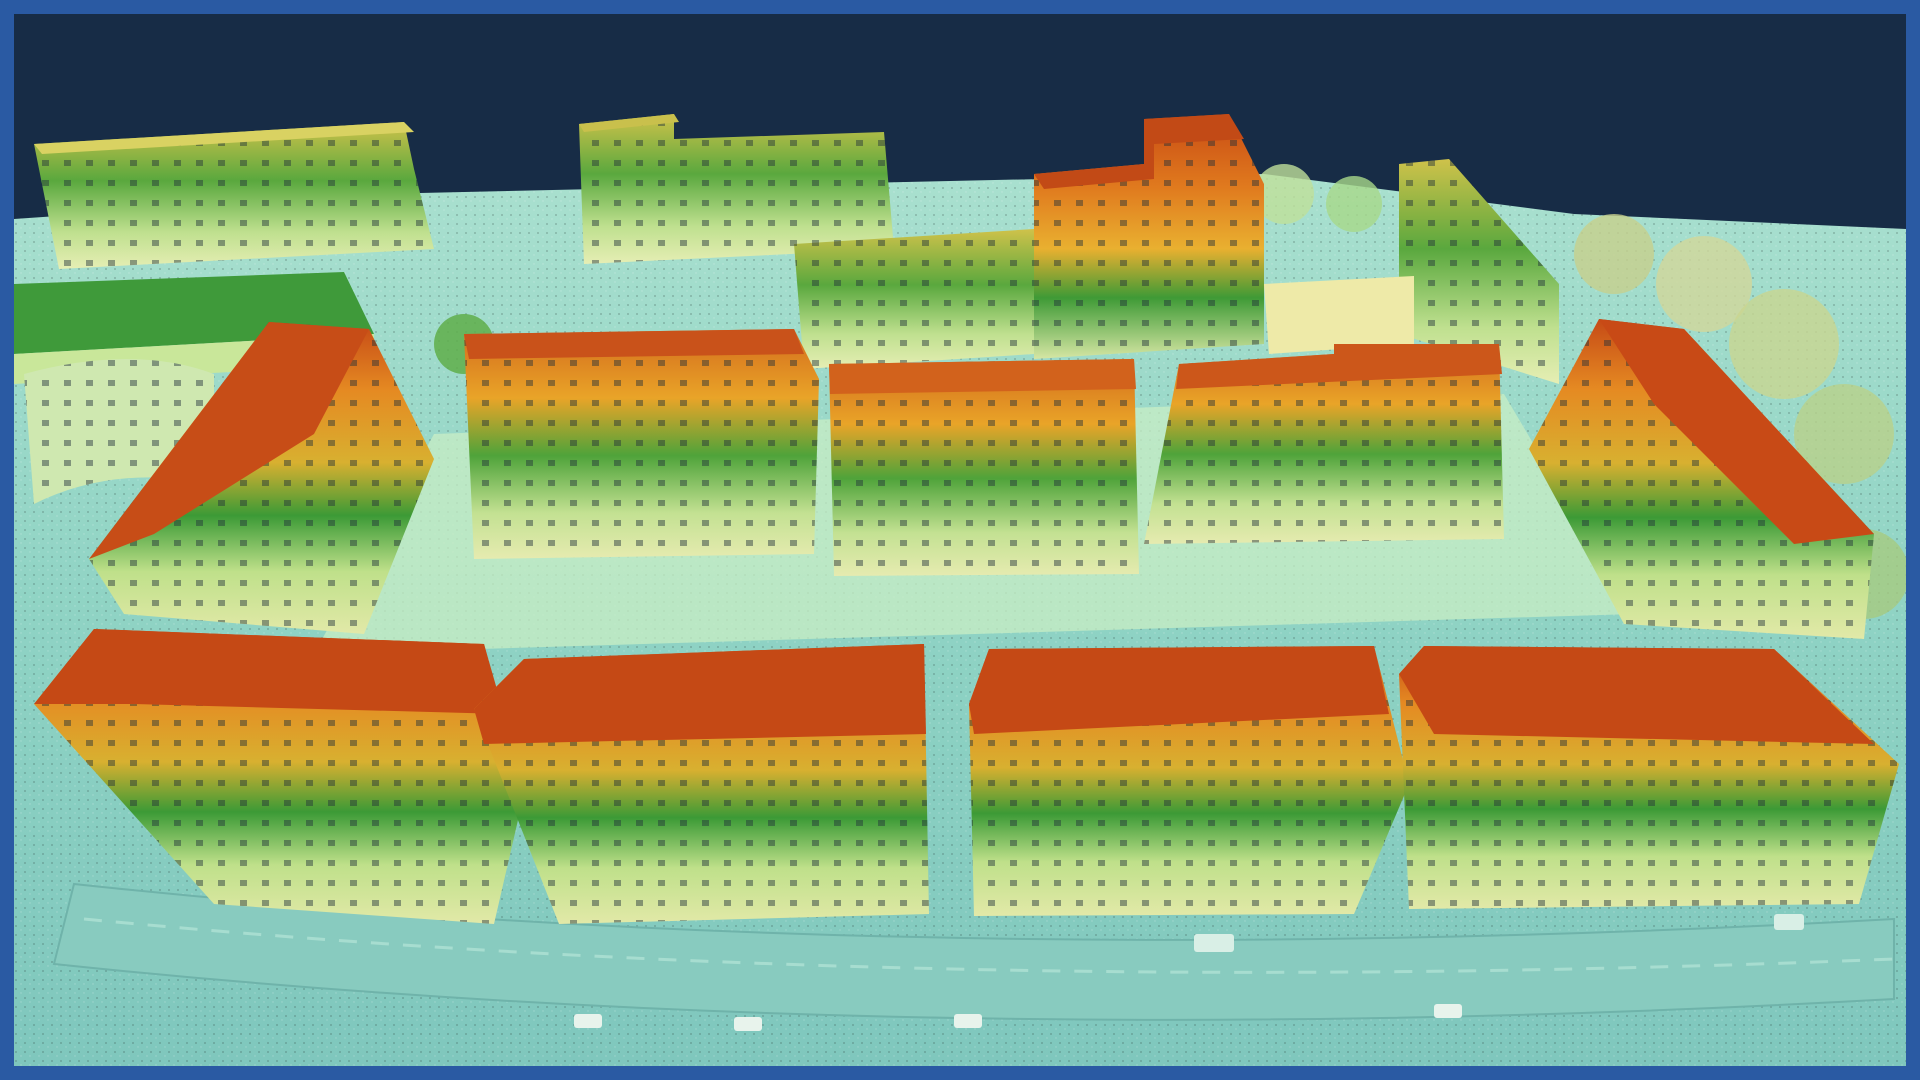  Describe the element at coordinates (234, 195) in the screenshot. I see `building-back-left` at that location.